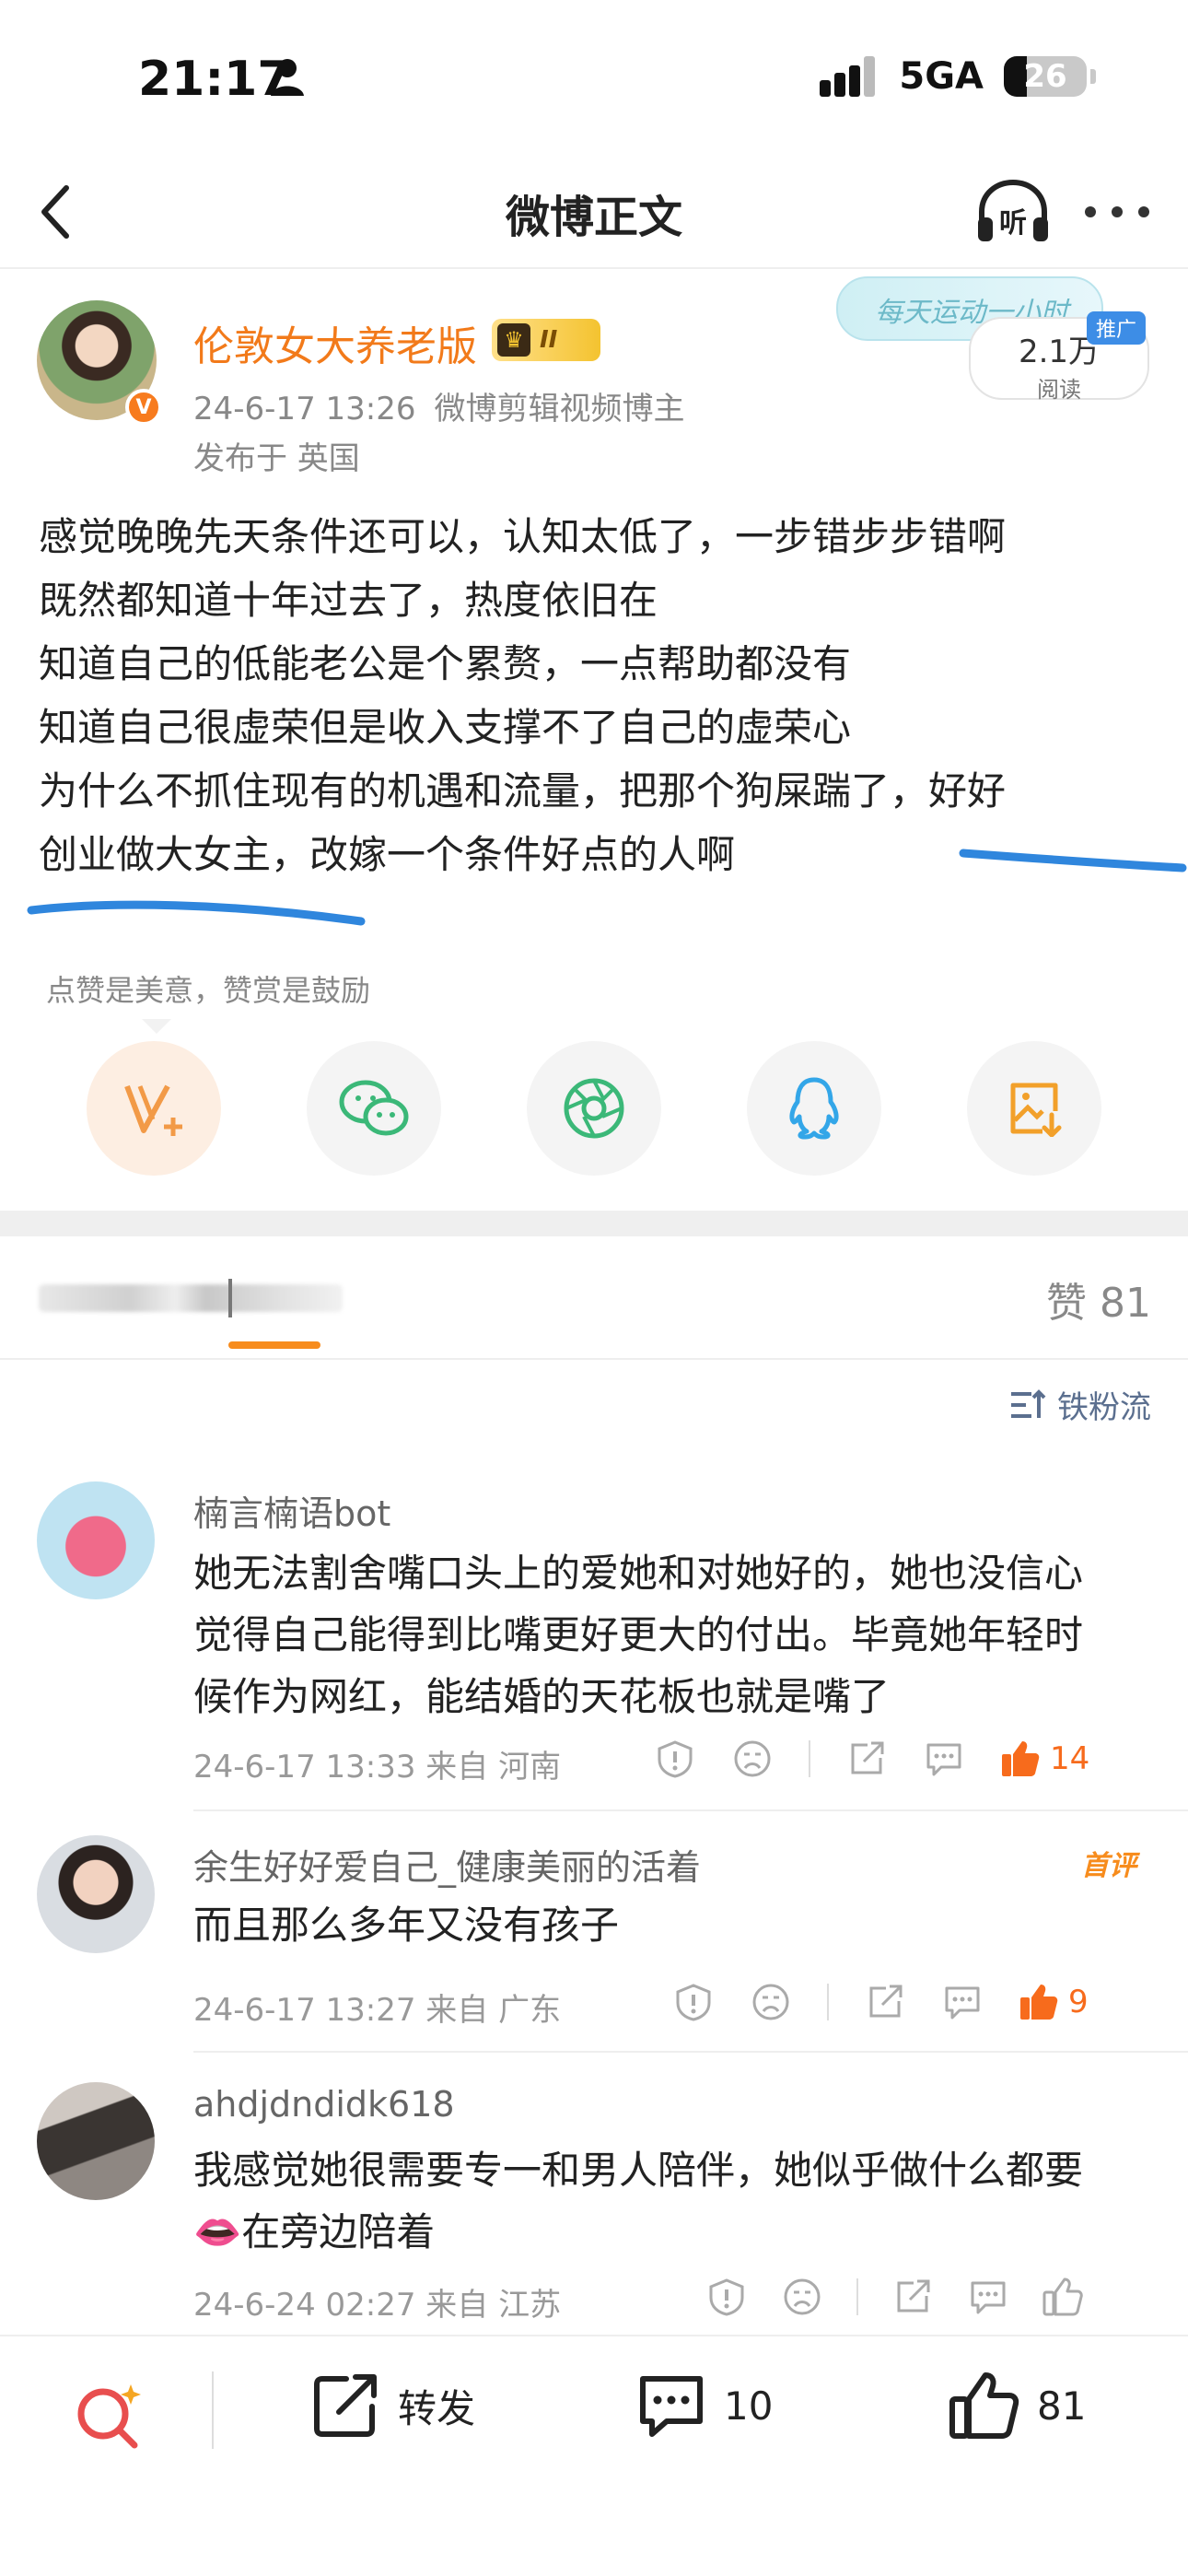 The height and width of the screenshot is (2576, 1188). What do you see at coordinates (1080, 1404) in the screenshot?
I see `sort-toggle: 铁粉流` at bounding box center [1080, 1404].